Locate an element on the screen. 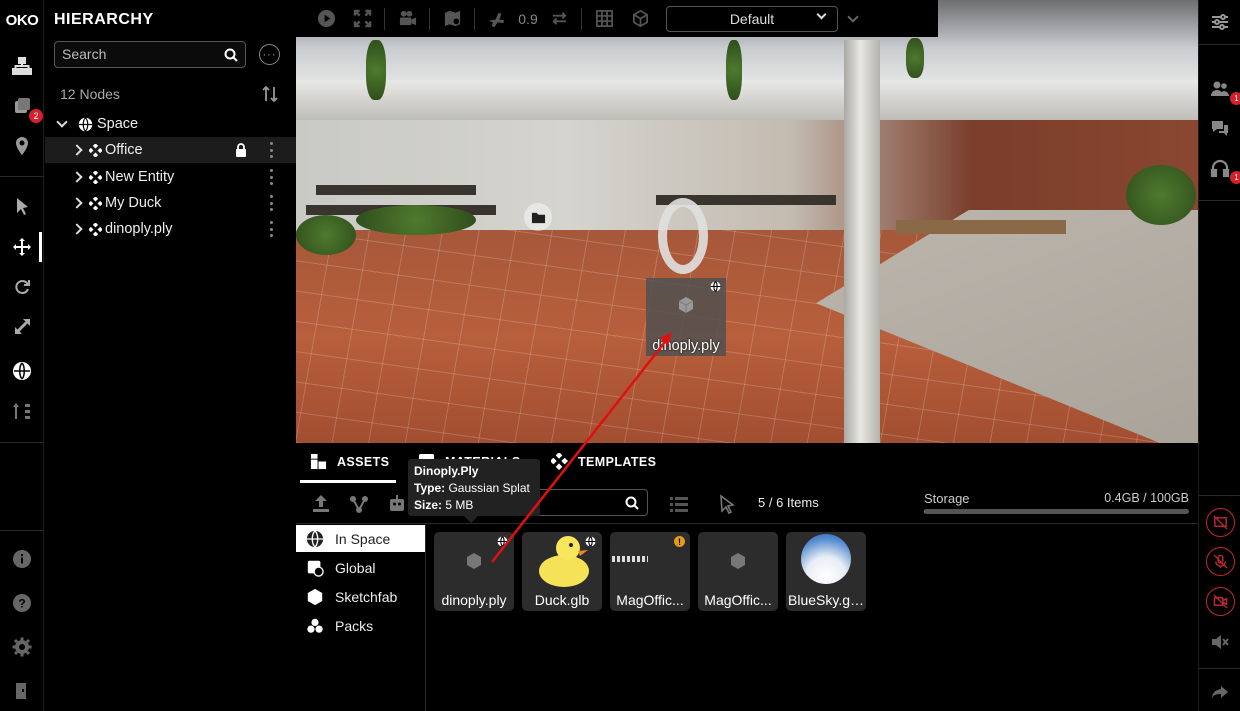 This screenshot has width=1240, height=711. exit-icon is located at coordinates (22, 691).